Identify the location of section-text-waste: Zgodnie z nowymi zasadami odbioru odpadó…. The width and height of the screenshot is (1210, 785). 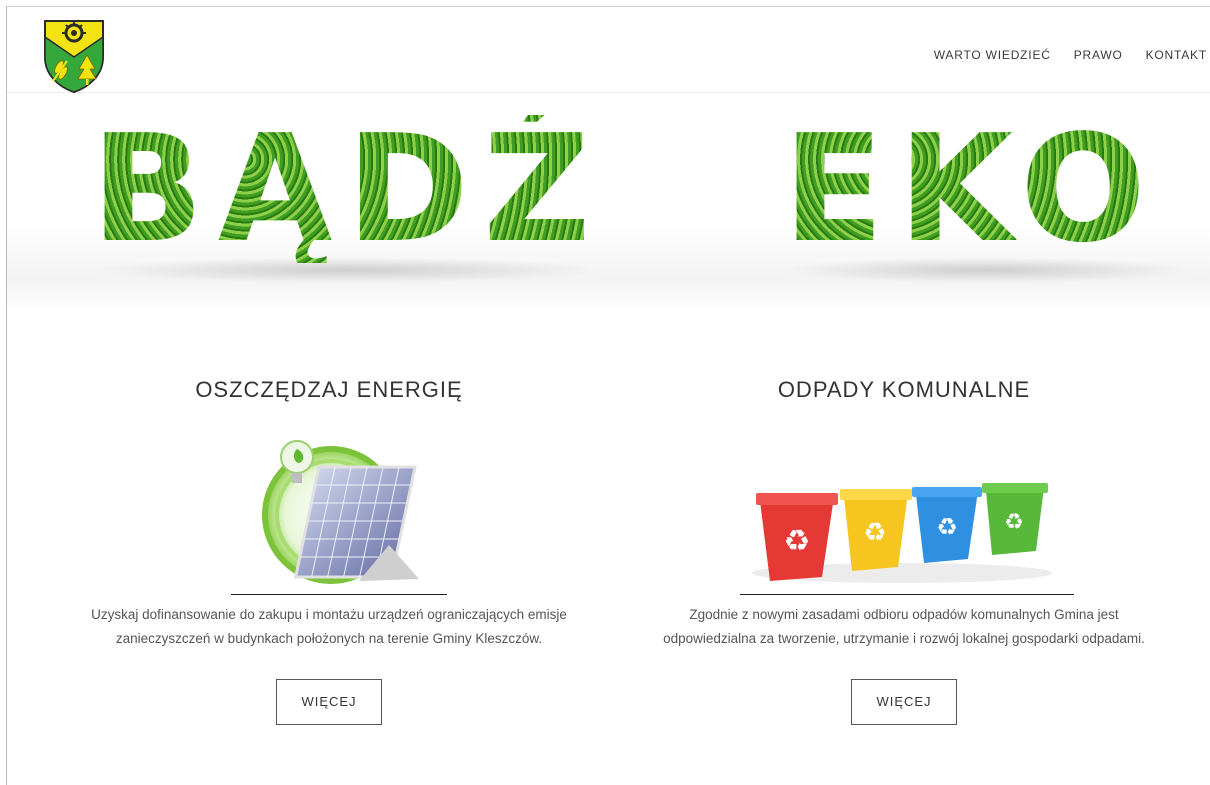
(904, 626).